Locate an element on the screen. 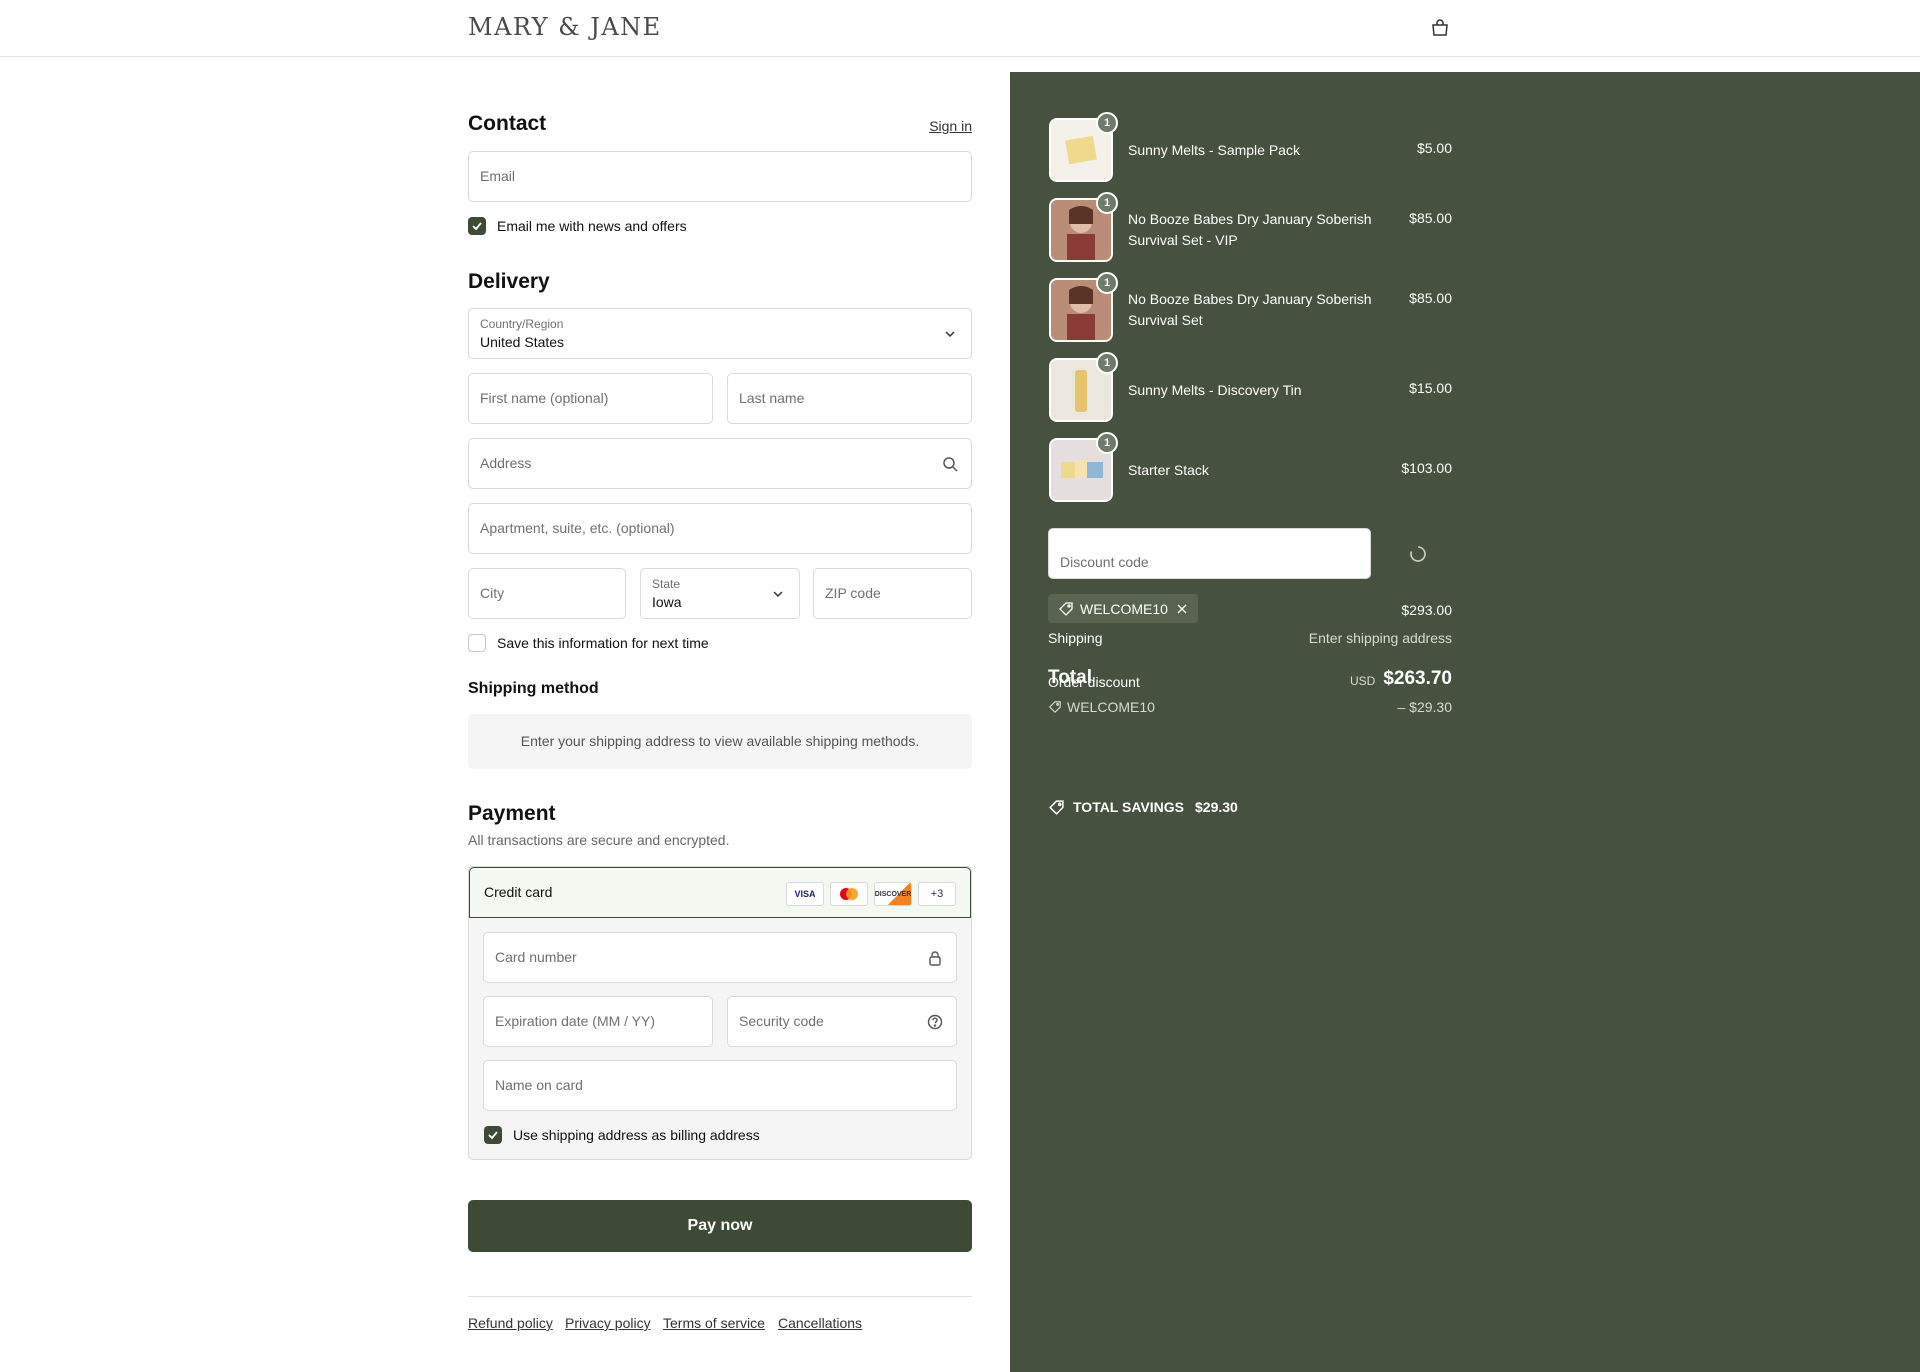 The width and height of the screenshot is (1920, 1372). last-name-field: Last name is located at coordinates (849, 398).